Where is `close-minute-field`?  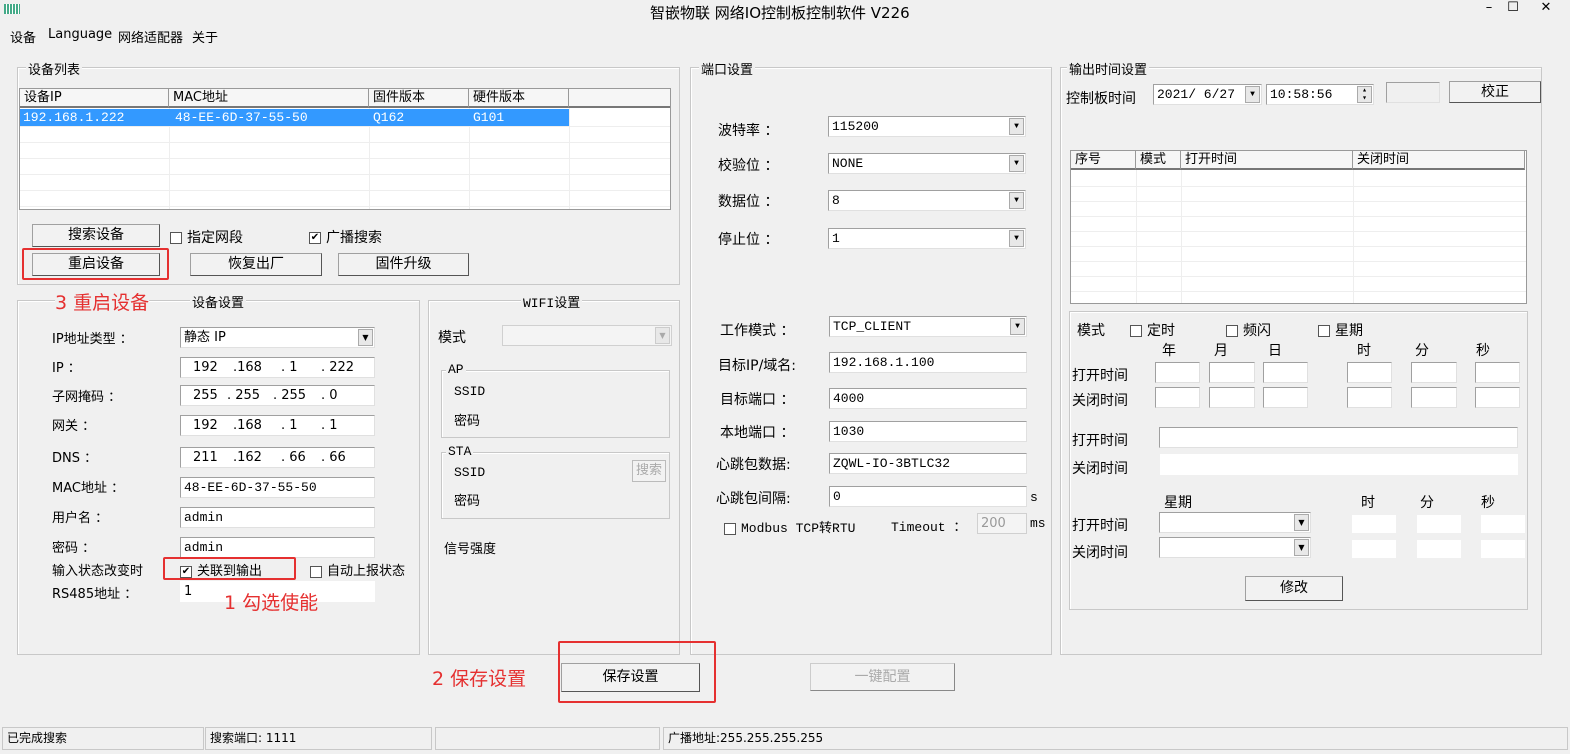 close-minute-field is located at coordinates (1434, 397).